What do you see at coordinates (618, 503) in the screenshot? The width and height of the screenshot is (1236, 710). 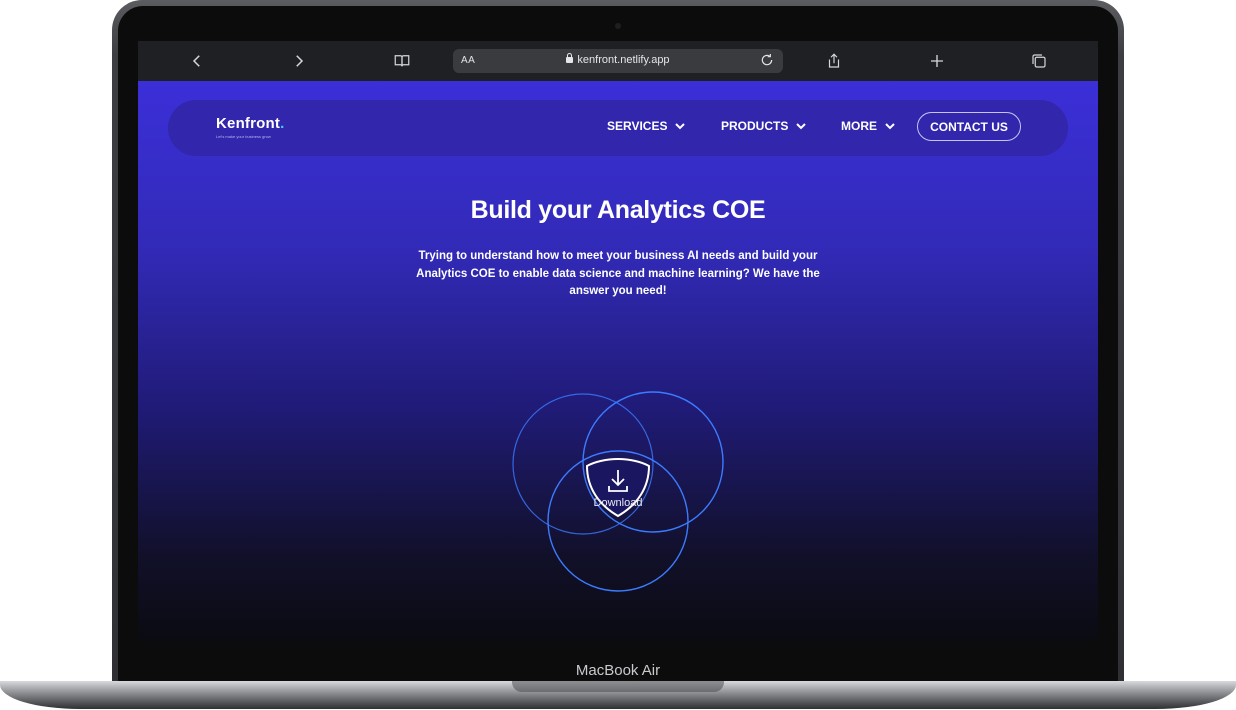 I see `download-label: Download` at bounding box center [618, 503].